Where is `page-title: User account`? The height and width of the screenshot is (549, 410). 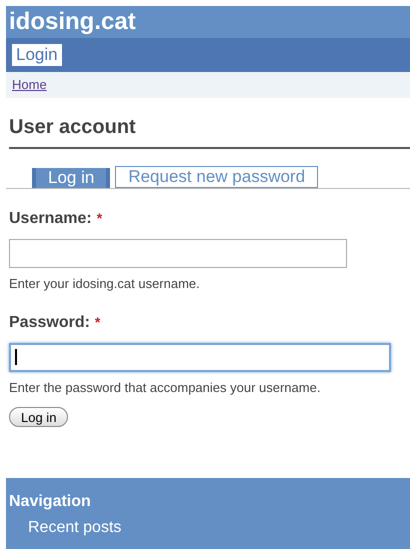 page-title: User account is located at coordinates (73, 127).